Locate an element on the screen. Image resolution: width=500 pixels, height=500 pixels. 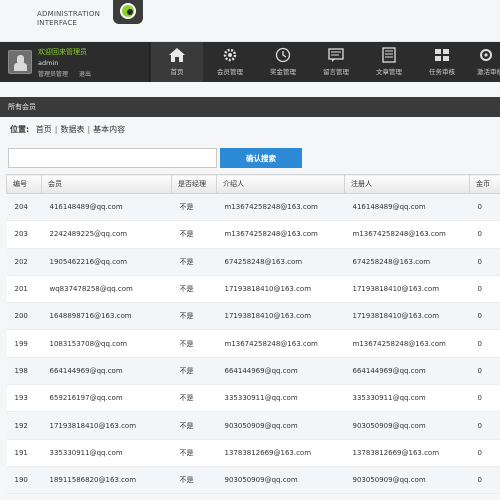
grid-icon is located at coordinates (442, 55).